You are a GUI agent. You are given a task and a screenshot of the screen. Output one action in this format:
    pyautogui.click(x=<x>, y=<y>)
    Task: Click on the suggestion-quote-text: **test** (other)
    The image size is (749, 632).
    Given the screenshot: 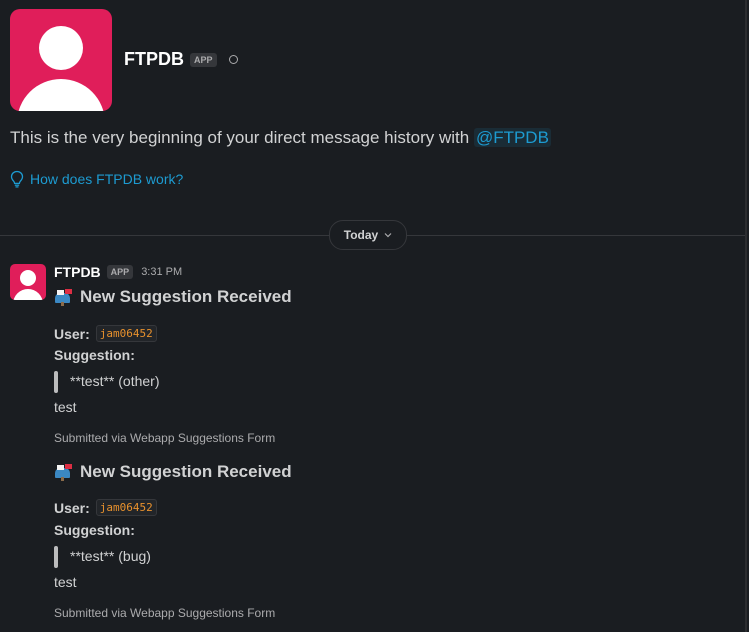 What is the action you would take?
    pyautogui.click(x=115, y=381)
    